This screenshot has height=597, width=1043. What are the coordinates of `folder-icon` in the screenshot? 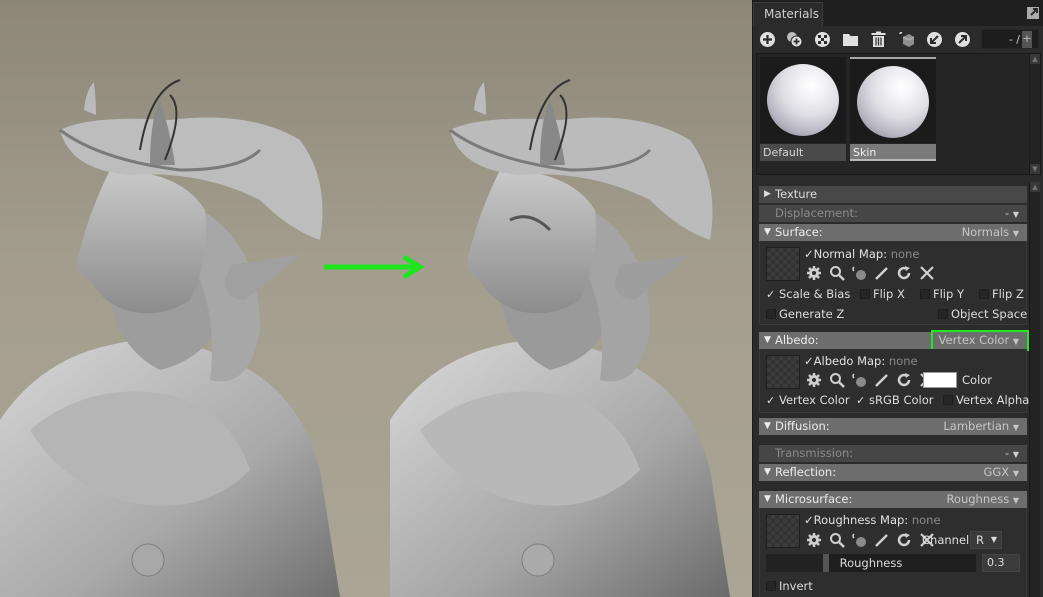 It's located at (850, 39).